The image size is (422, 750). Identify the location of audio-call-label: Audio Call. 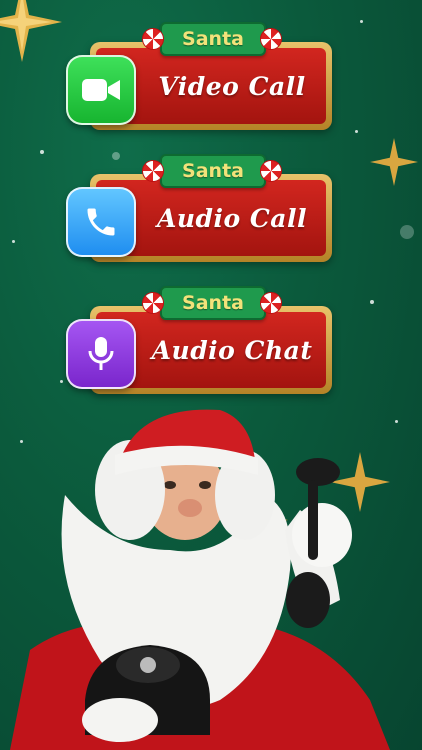
(232, 218).